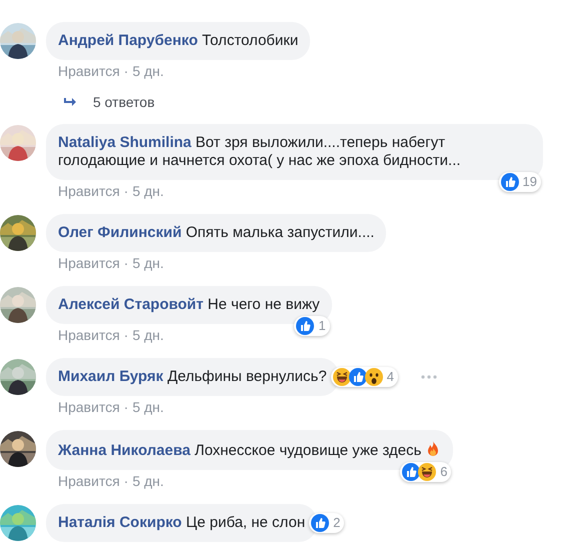 The image size is (574, 544). I want to click on author-name: Олег Филинский, so click(120, 232).